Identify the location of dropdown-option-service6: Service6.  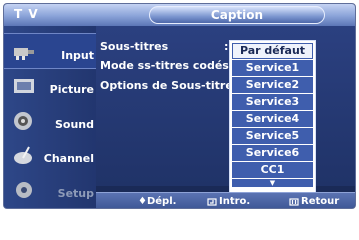
(272, 153).